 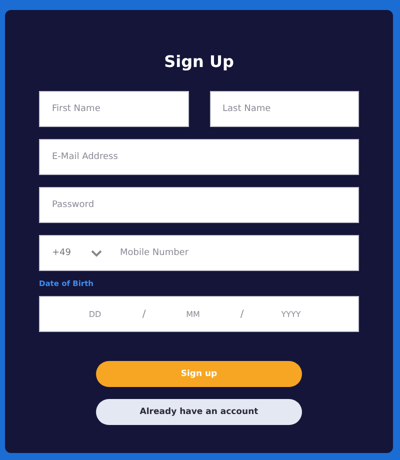 I want to click on password-field: Password, so click(x=199, y=205).